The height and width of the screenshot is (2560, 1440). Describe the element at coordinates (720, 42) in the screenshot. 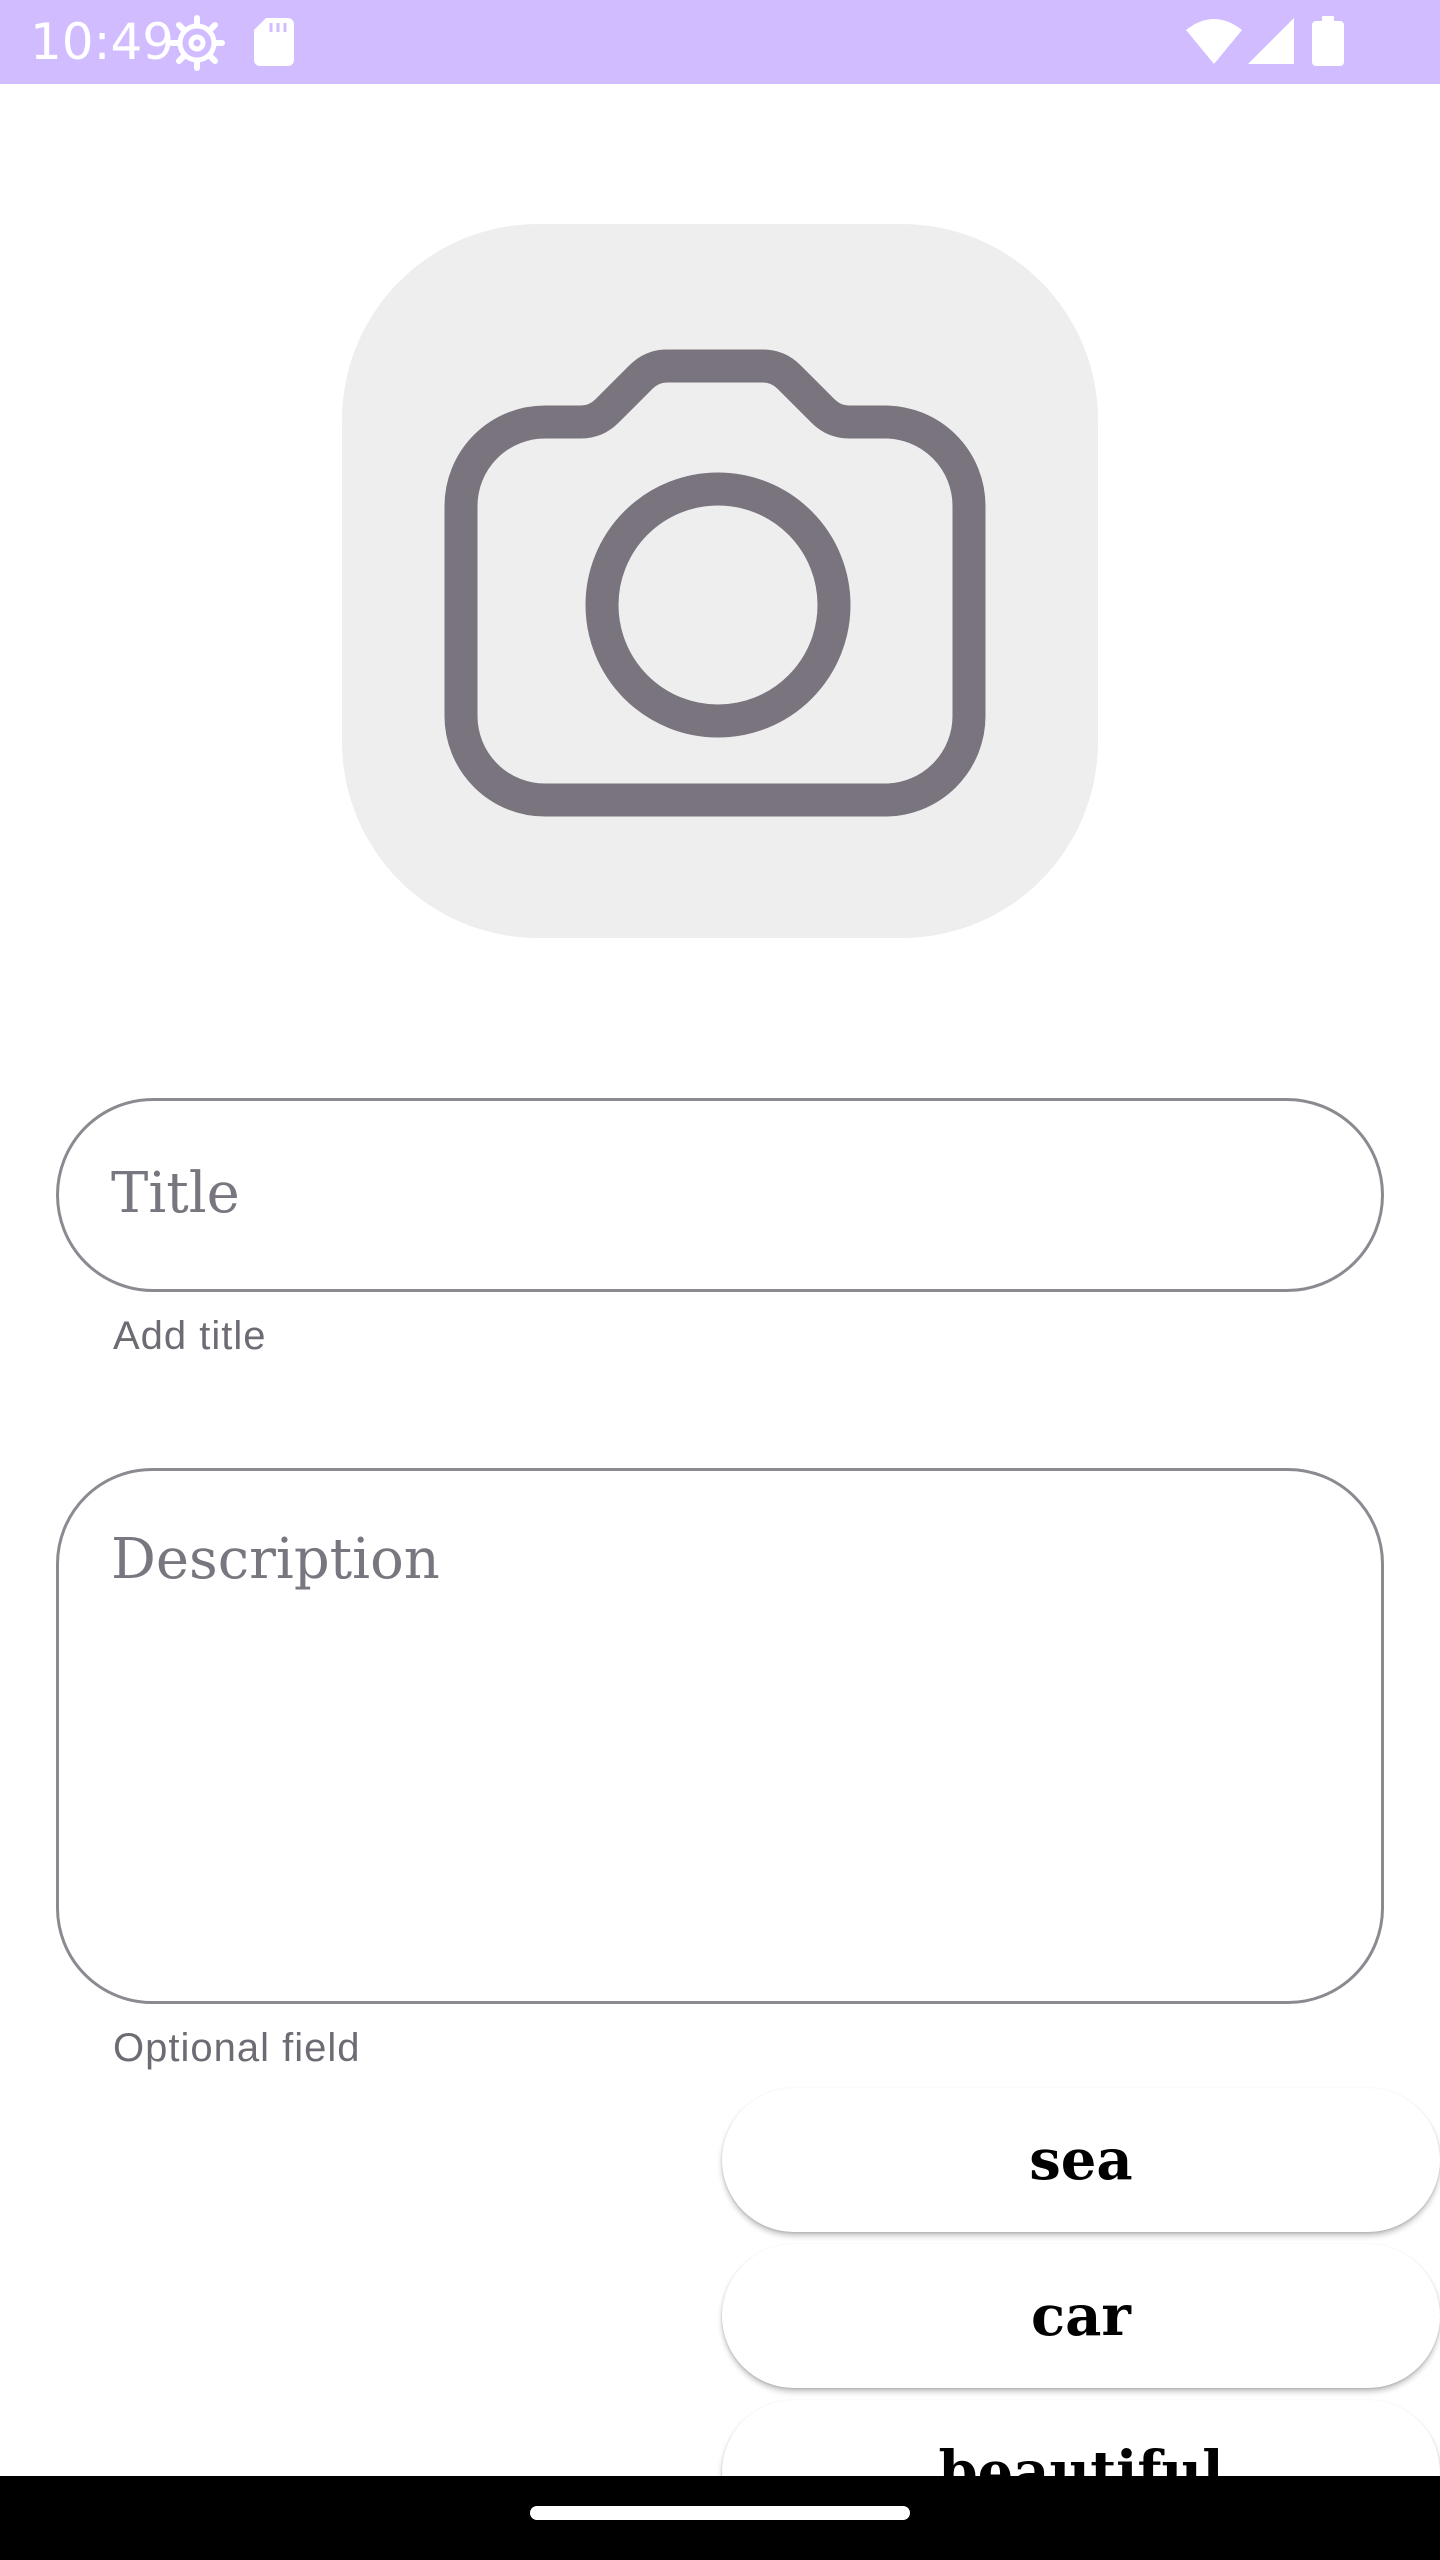

I see `status-bar: 10:49` at that location.